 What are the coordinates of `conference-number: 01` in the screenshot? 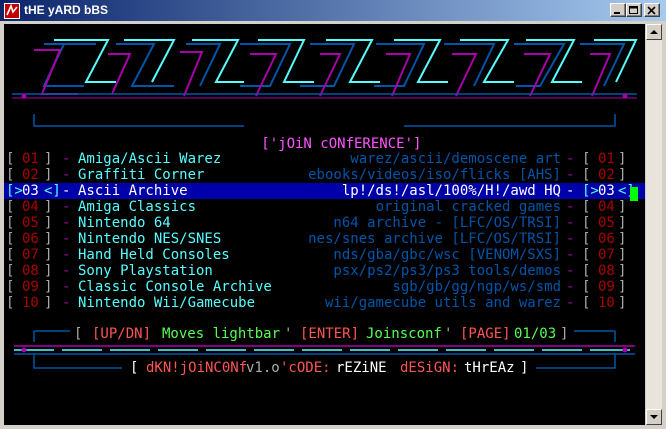 It's located at (30, 159).